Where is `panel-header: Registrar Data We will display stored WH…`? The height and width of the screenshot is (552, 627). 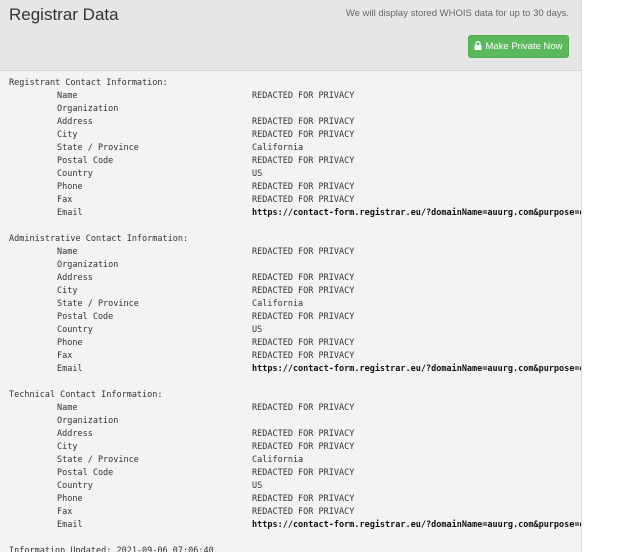 panel-header: Registrar Data We will display stored WH… is located at coordinates (290, 35).